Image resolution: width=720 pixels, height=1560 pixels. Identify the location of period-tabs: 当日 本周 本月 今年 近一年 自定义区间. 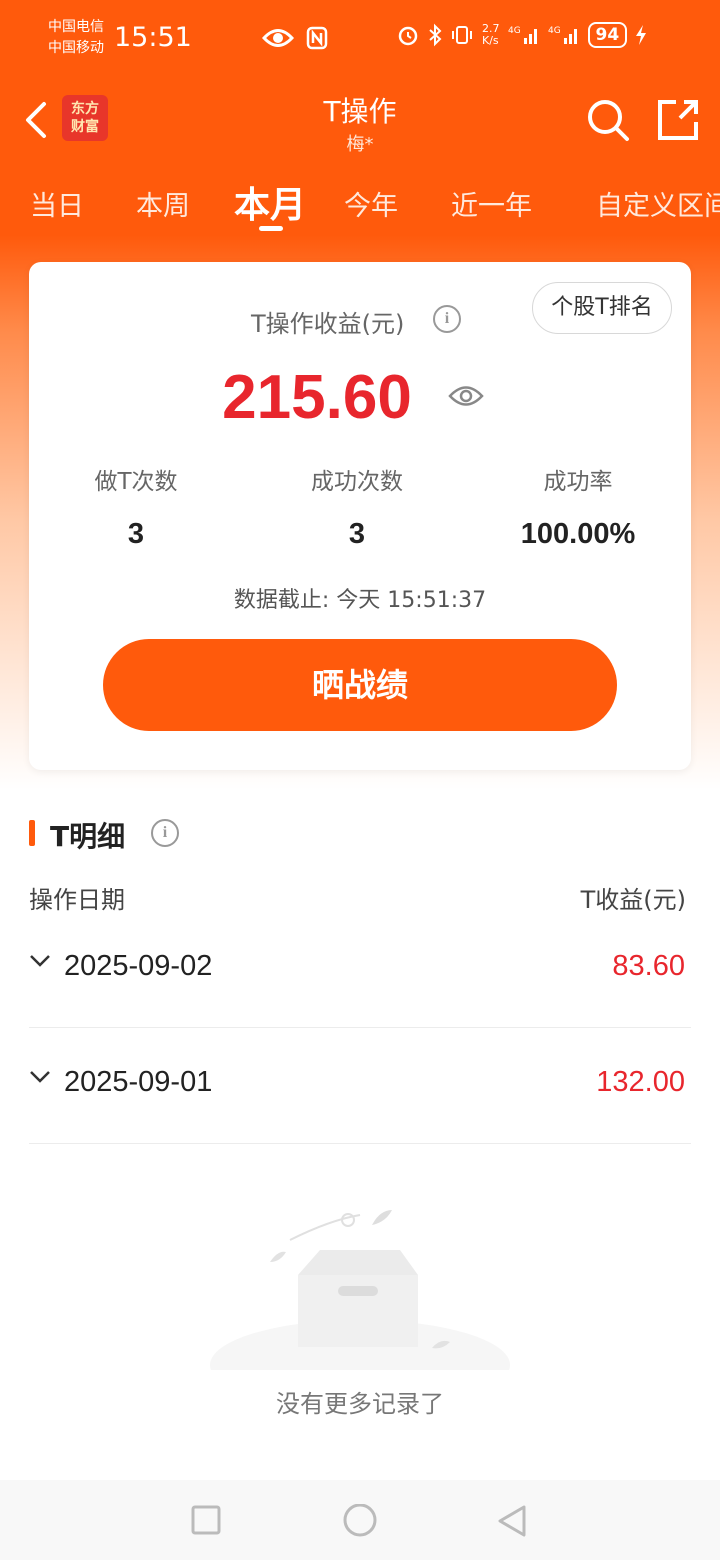
(360, 203).